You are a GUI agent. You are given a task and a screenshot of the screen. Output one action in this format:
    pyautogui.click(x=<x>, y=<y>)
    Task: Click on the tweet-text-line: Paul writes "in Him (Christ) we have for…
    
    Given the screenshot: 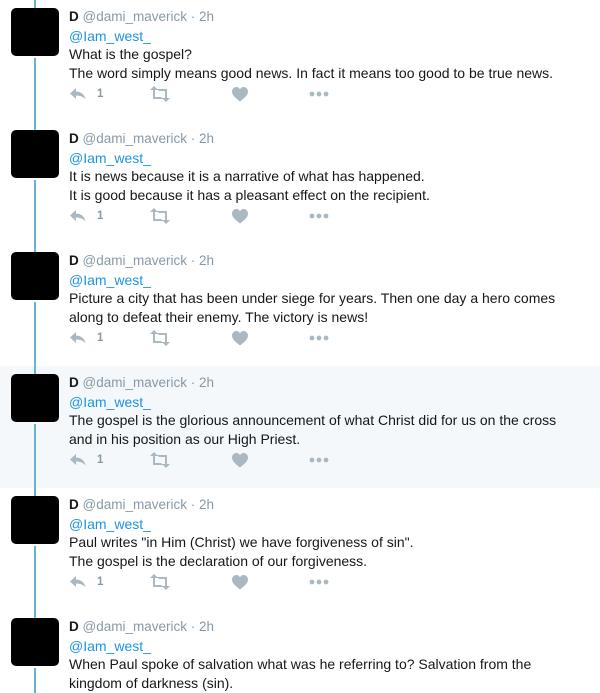 What is the action you would take?
    pyautogui.click(x=241, y=542)
    